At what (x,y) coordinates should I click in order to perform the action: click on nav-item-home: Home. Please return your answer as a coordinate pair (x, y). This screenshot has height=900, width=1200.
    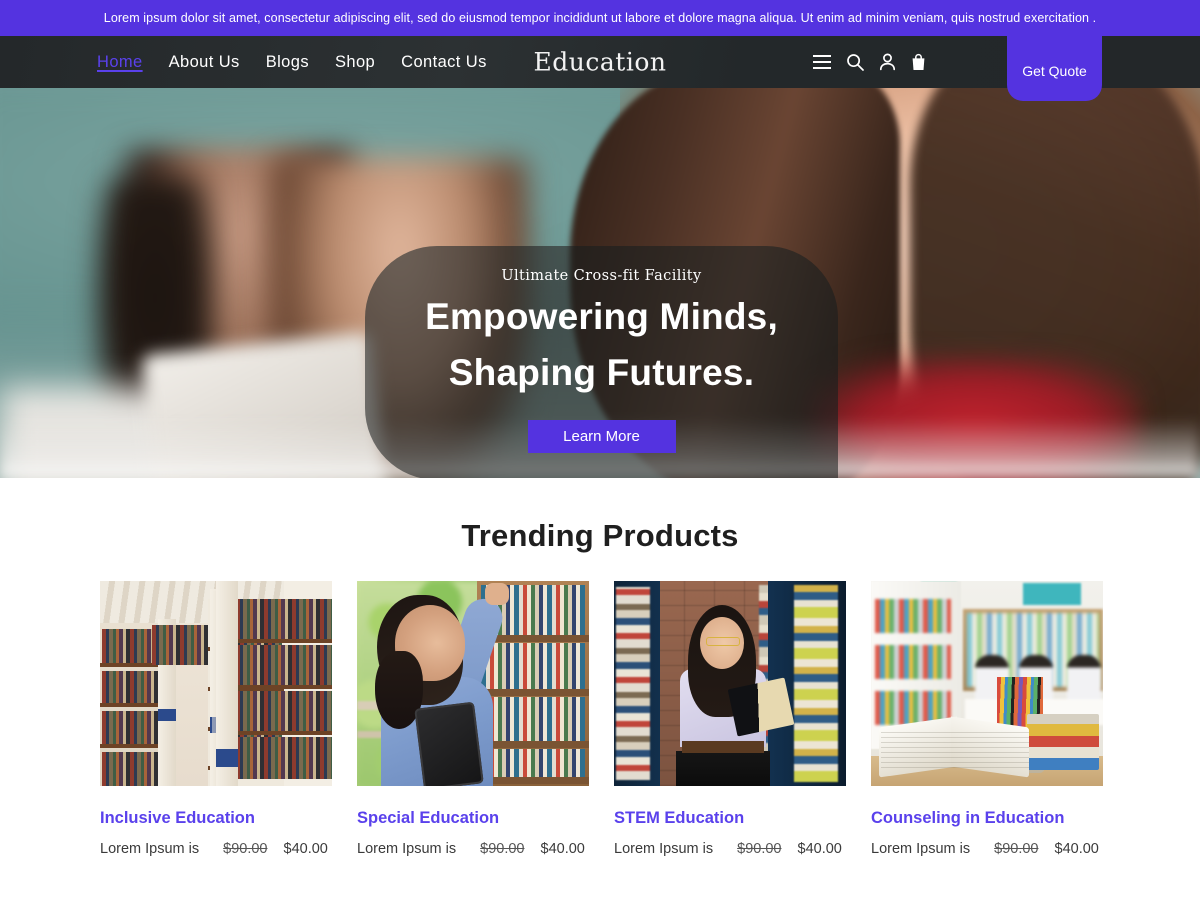
    Looking at the image, I should click on (120, 62).